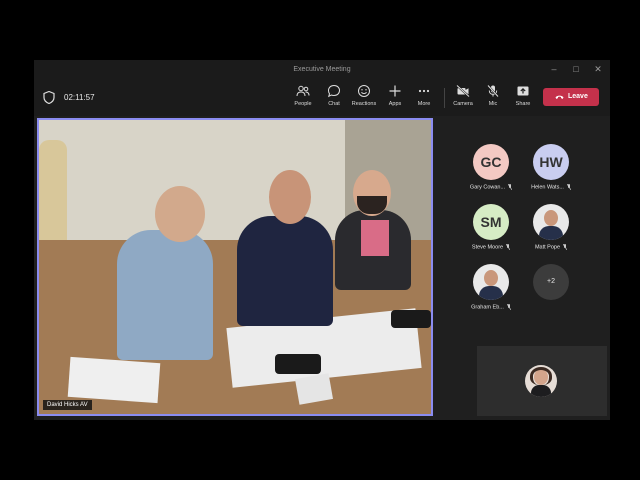 This screenshot has width=640, height=480. Describe the element at coordinates (424, 95) in the screenshot. I see `more-button: More` at that location.